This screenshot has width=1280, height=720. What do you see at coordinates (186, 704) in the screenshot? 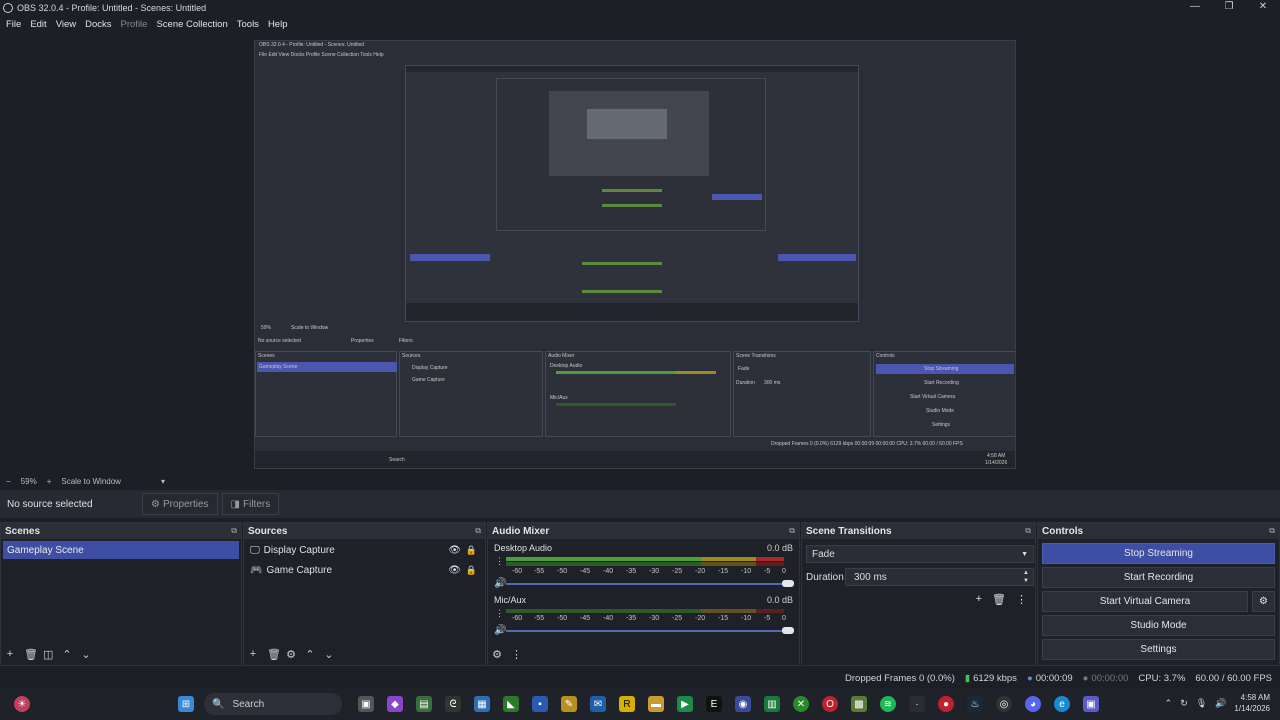
I see `start-icon: ⊞` at bounding box center [186, 704].